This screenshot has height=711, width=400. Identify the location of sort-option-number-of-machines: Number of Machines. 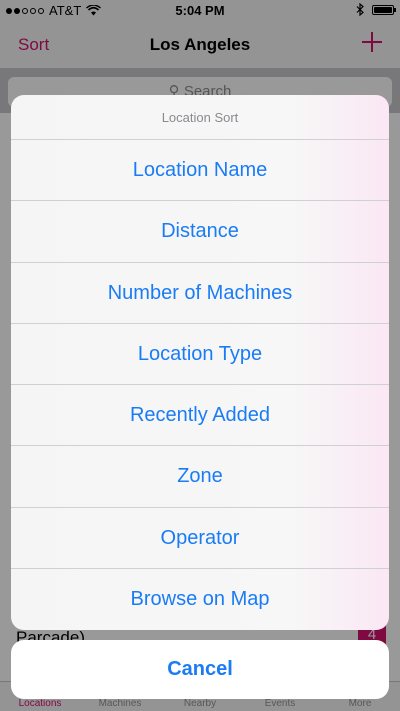
(200, 293).